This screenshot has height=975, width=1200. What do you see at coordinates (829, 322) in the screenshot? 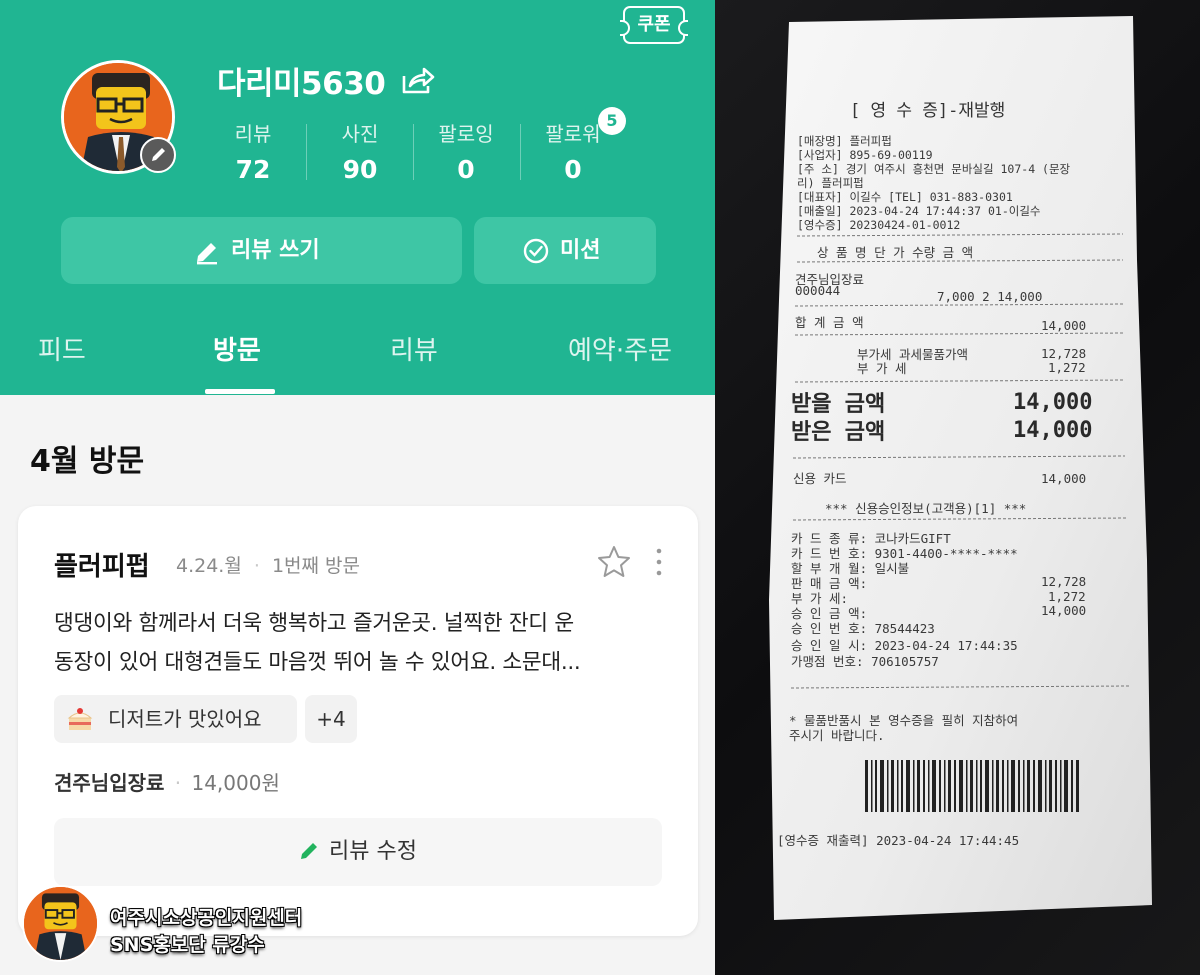
I see `receipt-total-label: 합 계 금 액` at bounding box center [829, 322].